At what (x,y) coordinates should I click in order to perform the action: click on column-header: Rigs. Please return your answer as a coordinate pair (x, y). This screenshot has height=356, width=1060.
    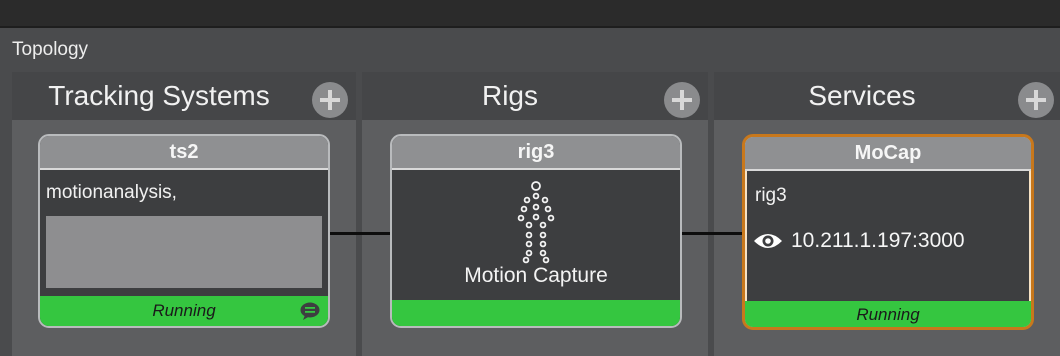
    Looking at the image, I should click on (535, 96).